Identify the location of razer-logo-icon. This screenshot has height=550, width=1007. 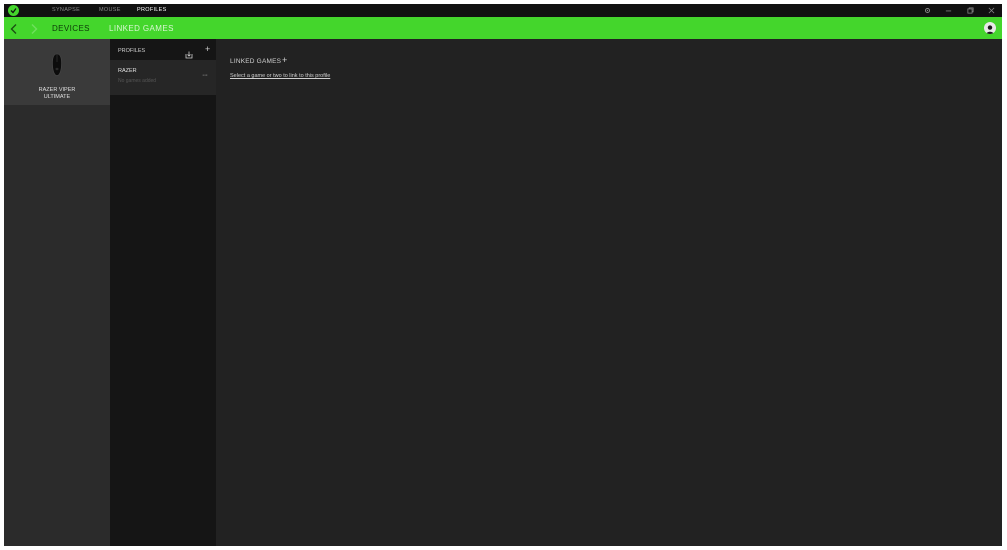
(13, 10).